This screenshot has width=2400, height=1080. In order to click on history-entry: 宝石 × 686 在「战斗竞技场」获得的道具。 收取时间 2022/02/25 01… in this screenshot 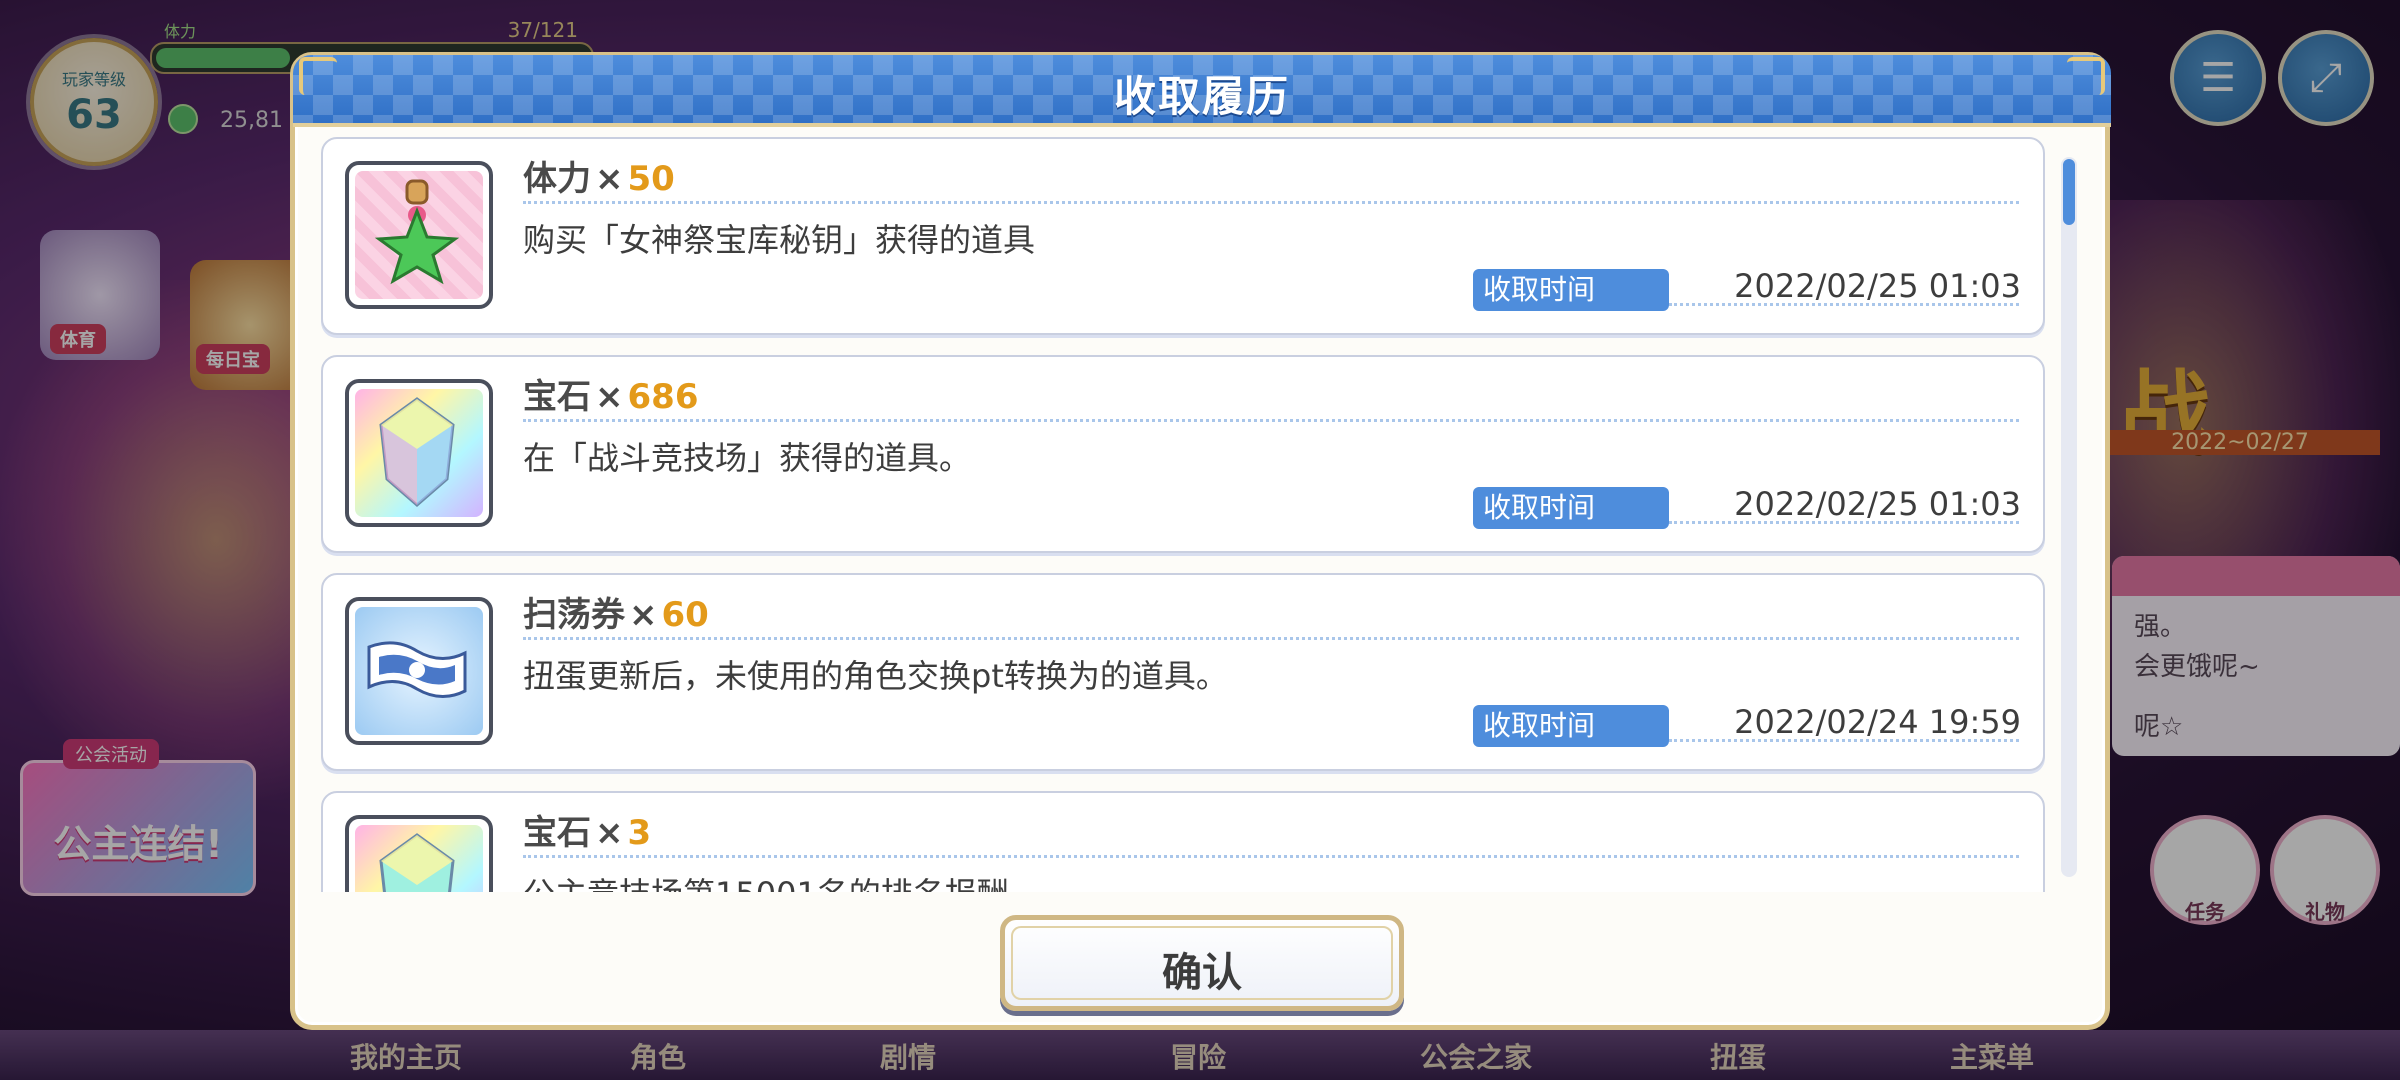, I will do `click(1183, 454)`.